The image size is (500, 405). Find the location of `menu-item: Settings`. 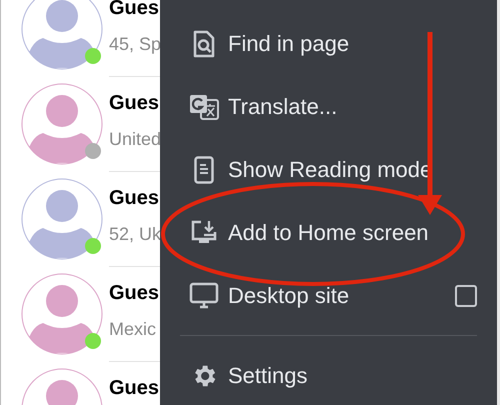

menu-item: Settings is located at coordinates (328, 374).